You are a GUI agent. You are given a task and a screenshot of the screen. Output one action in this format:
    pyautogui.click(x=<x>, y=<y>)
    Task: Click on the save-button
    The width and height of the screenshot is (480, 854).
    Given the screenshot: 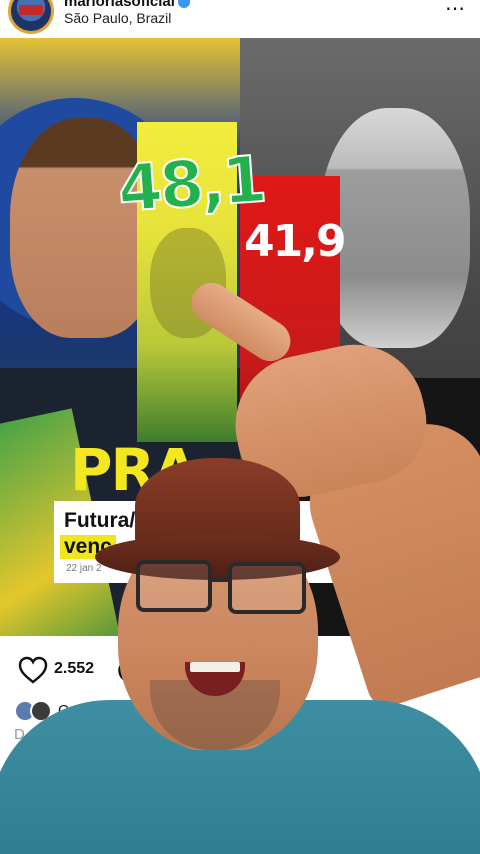 What is the action you would take?
    pyautogui.click(x=448, y=672)
    